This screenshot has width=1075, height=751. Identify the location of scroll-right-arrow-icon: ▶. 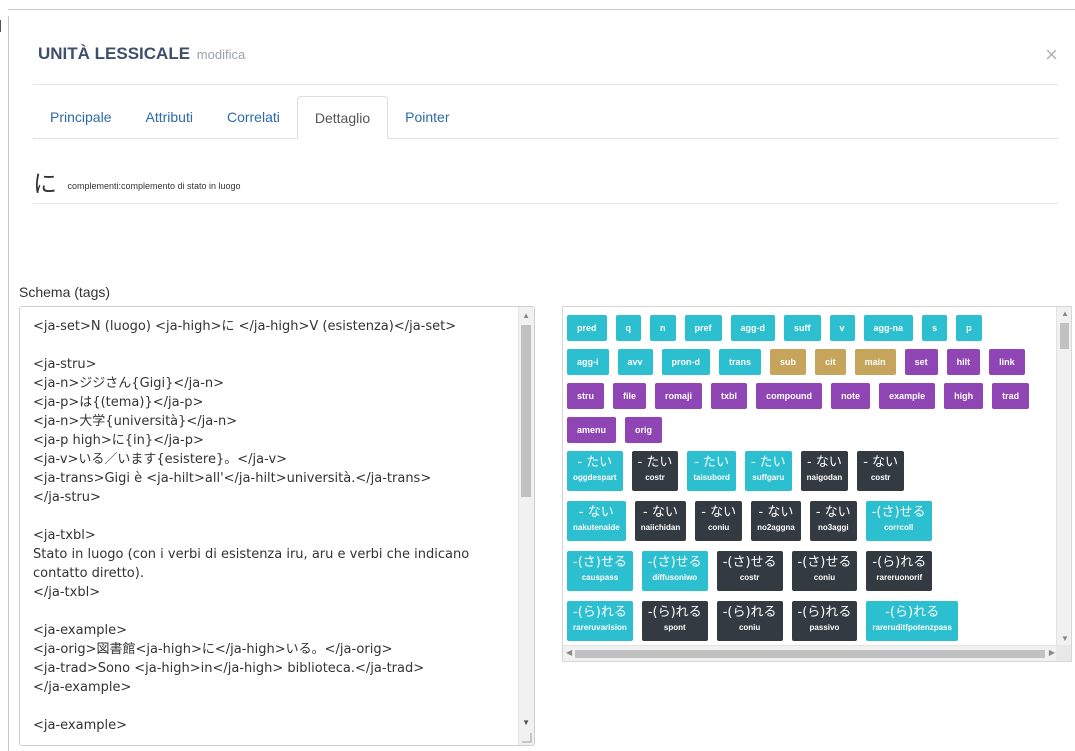
(1052, 652).